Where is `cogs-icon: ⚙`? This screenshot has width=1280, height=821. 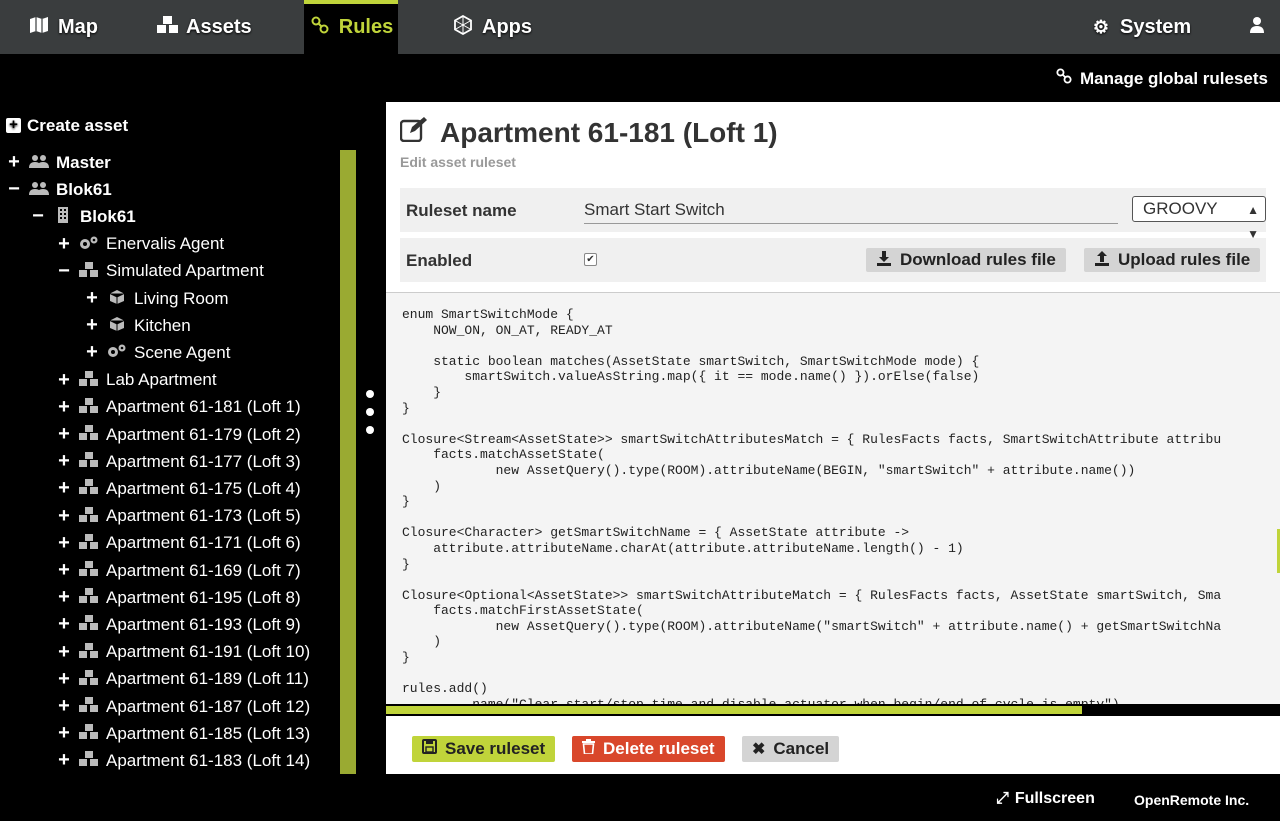 cogs-icon: ⚙ is located at coordinates (1101, 26).